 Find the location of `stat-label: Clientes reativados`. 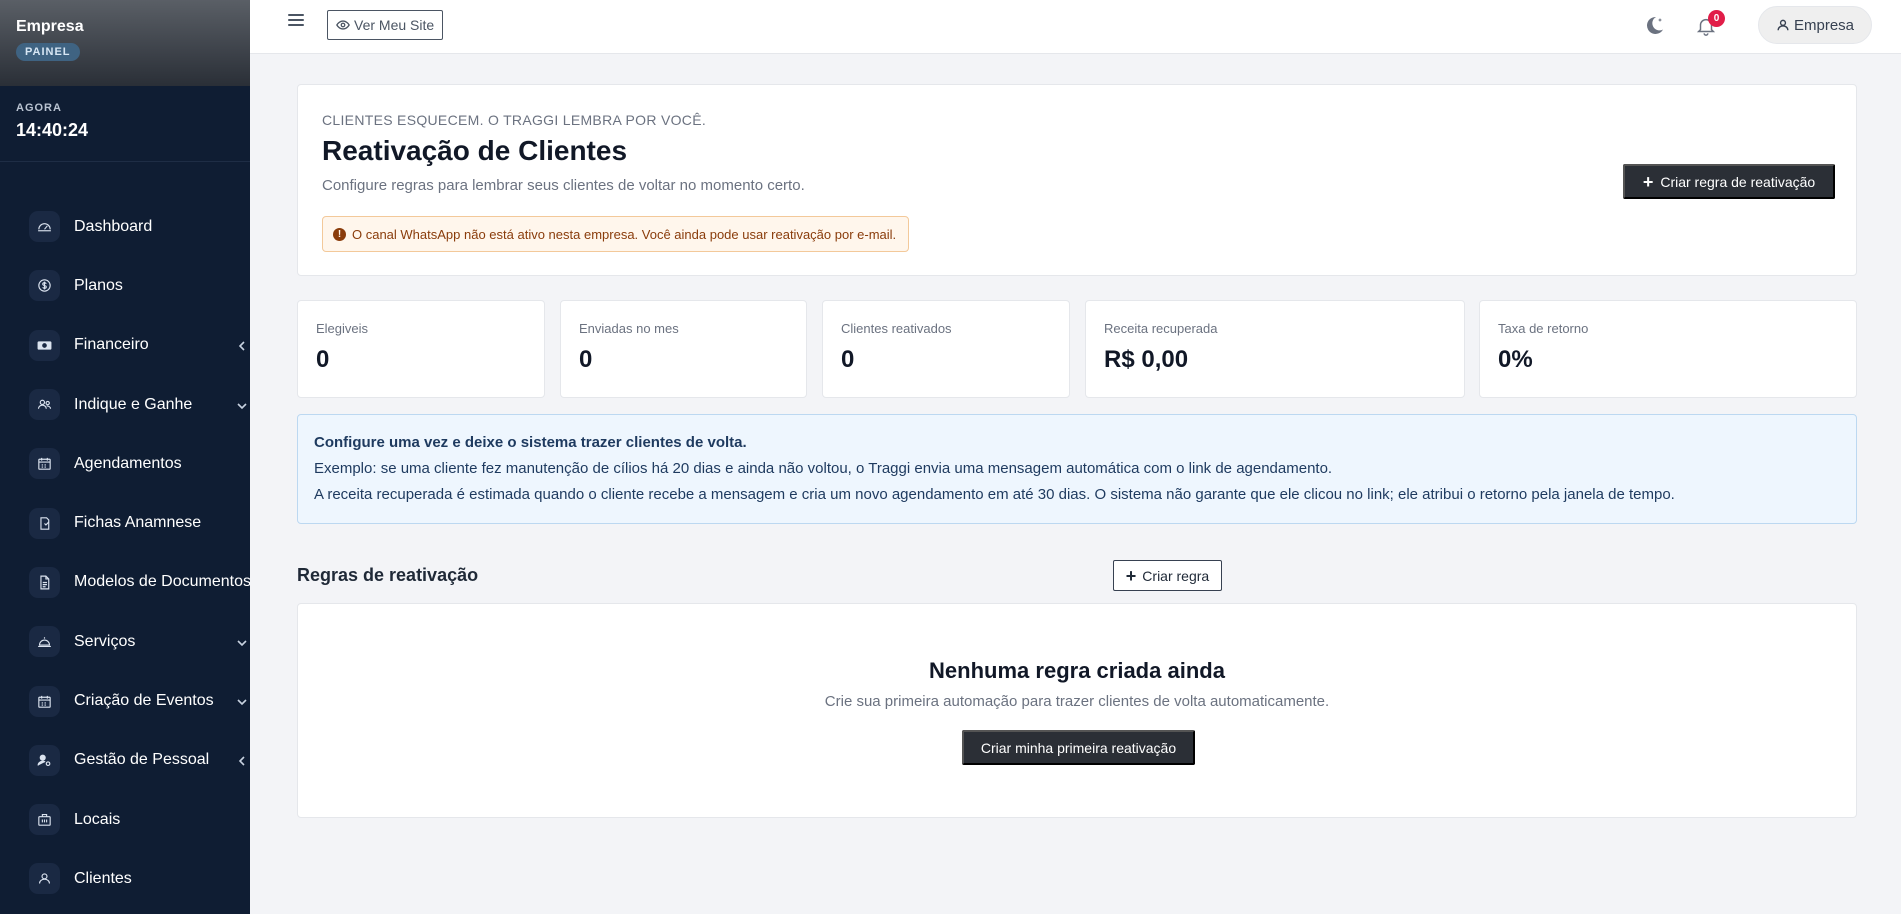

stat-label: Clientes reativados is located at coordinates (896, 328).